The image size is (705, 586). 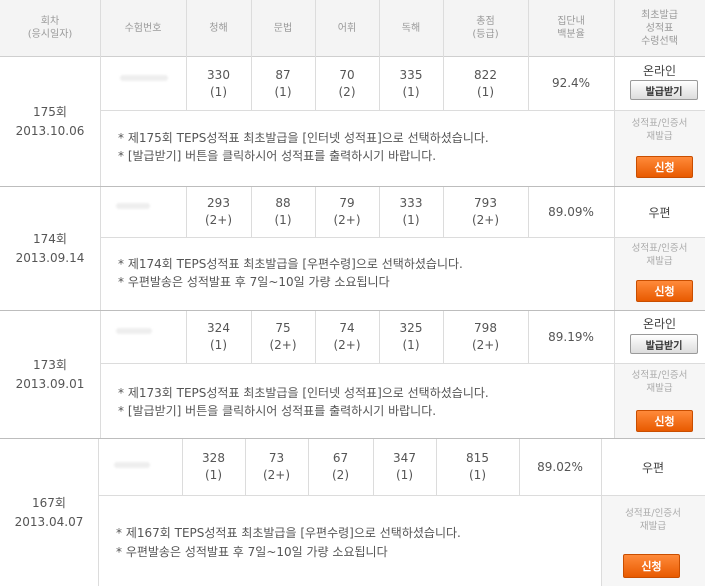 I want to click on vocab-score: 67 (2), so click(x=340, y=466).